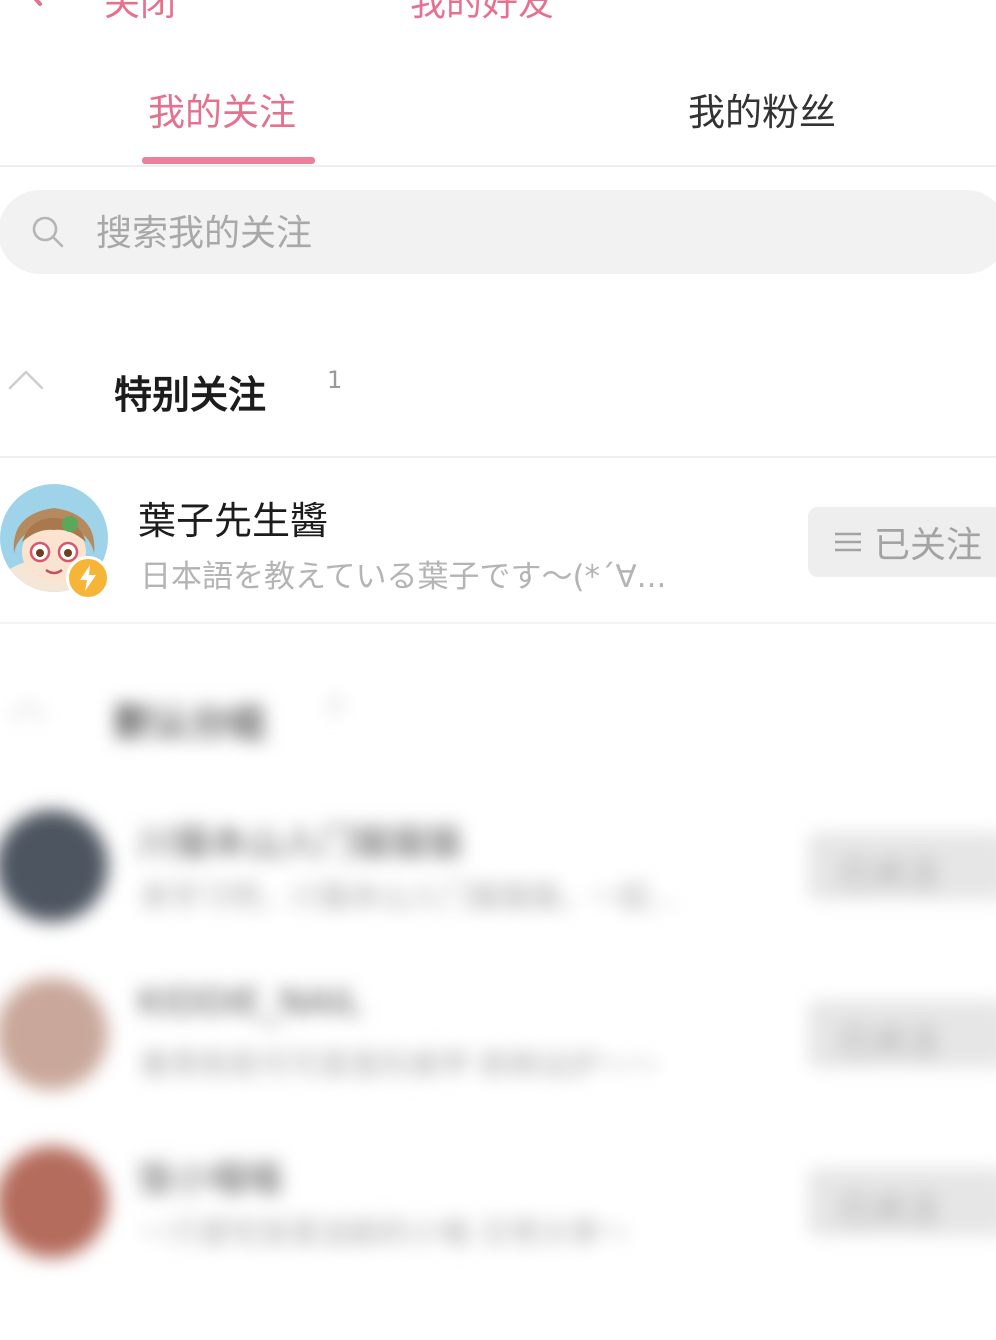  What do you see at coordinates (335, 708) in the screenshot?
I see `default-group-count: 7` at bounding box center [335, 708].